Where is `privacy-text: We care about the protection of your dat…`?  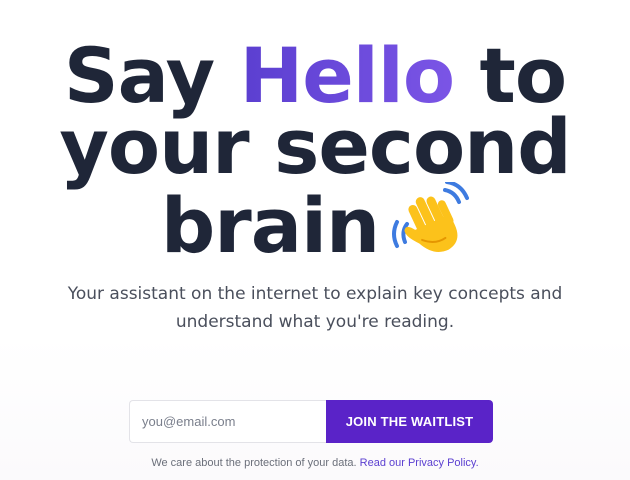 privacy-text: We care about the protection of your dat… is located at coordinates (254, 463).